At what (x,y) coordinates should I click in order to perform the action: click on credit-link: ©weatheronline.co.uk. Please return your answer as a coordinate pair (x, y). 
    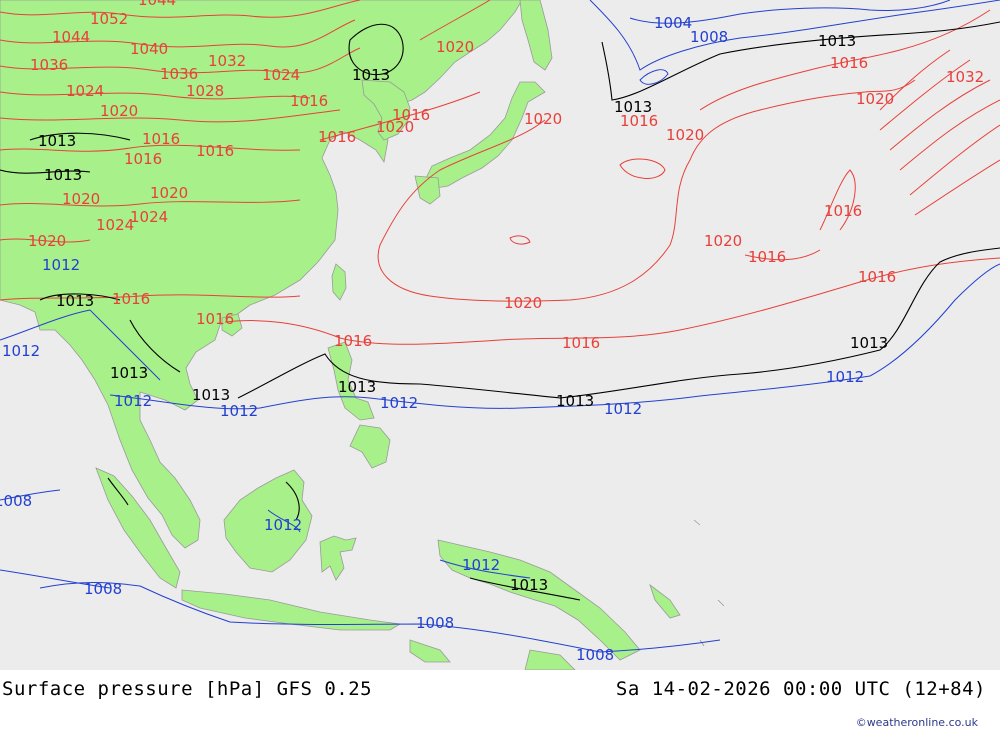
    Looking at the image, I should click on (917, 722).